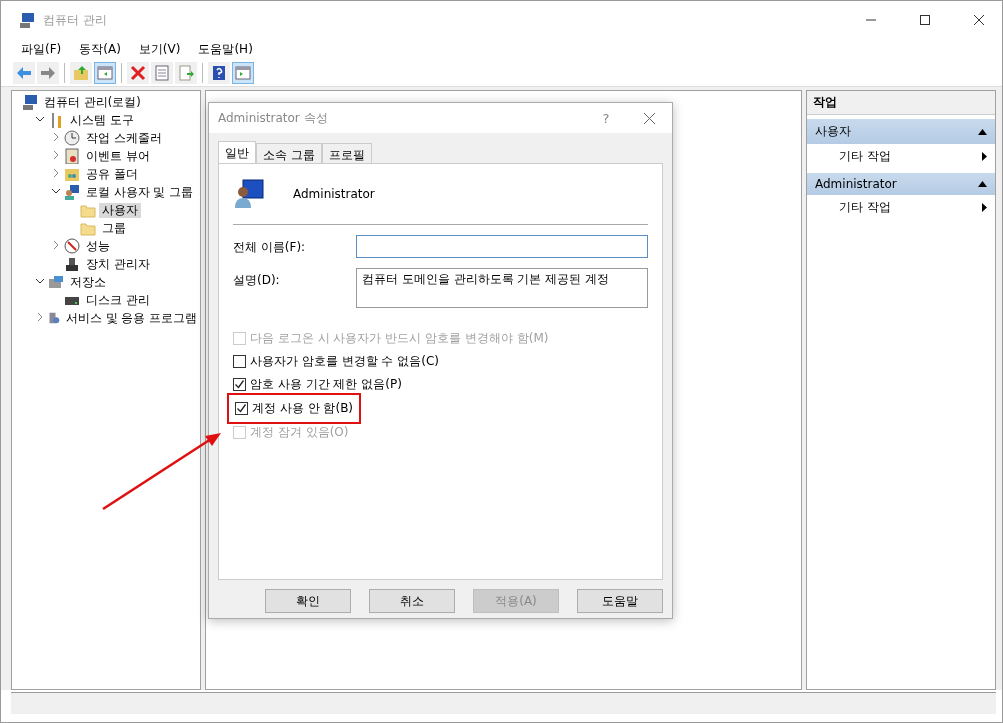 The height and width of the screenshot is (723, 1003). I want to click on menu-item: 파일(F), so click(41, 49).